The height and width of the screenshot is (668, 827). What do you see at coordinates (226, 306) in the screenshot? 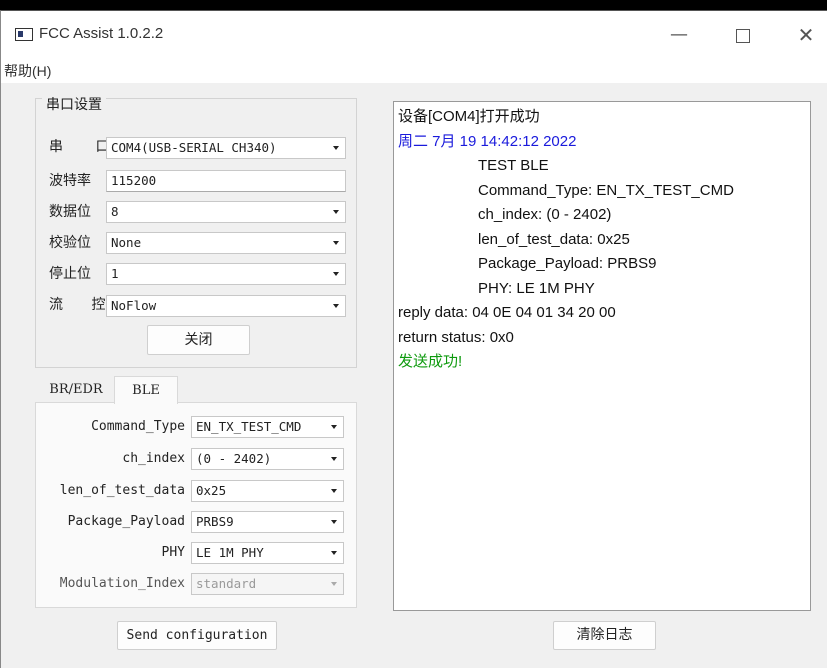
I see `flow-select: NoFlow` at bounding box center [226, 306].